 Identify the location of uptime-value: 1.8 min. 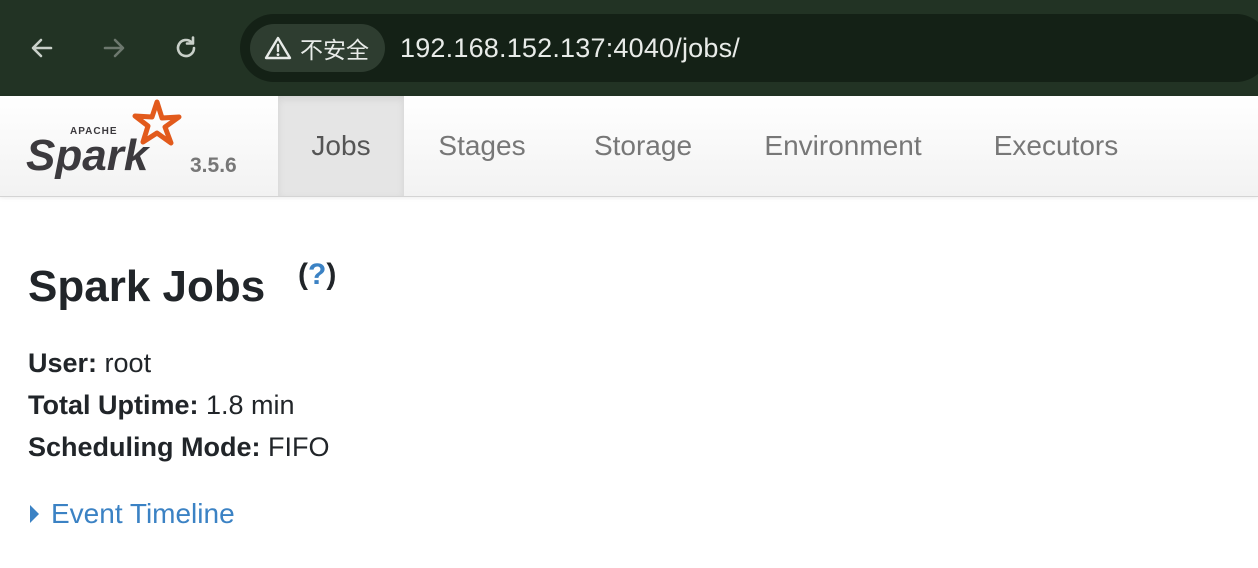
(250, 405).